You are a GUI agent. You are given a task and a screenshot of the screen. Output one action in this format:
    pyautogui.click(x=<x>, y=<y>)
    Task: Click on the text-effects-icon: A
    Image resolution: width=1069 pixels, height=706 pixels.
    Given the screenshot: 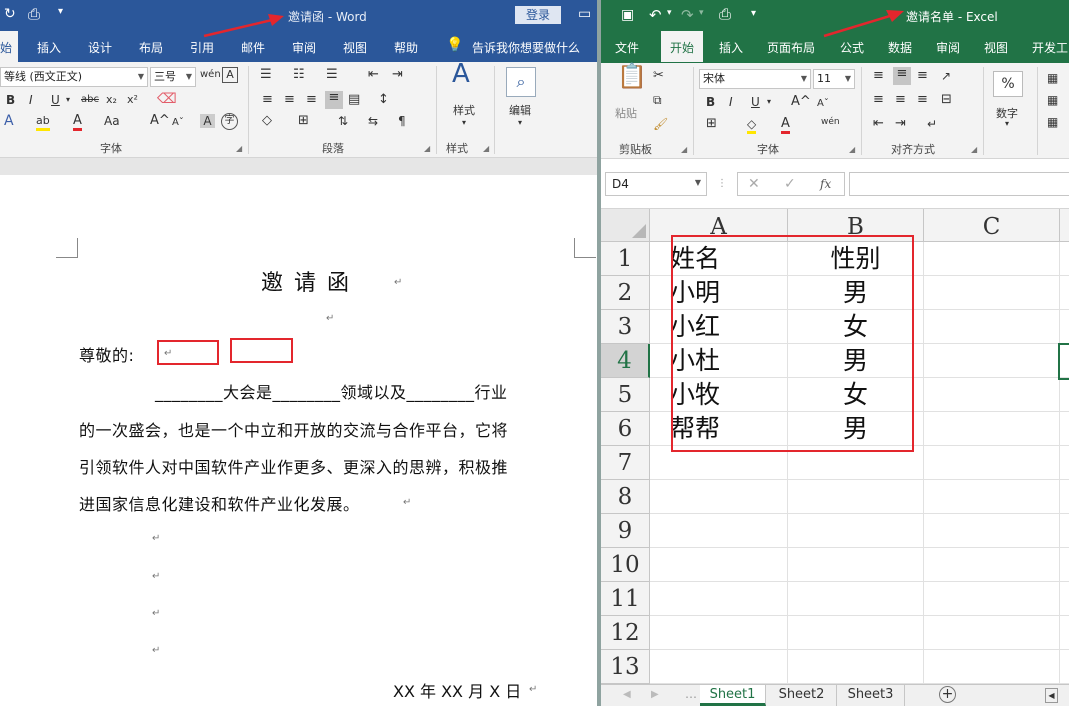 What is the action you would take?
    pyautogui.click(x=9, y=121)
    